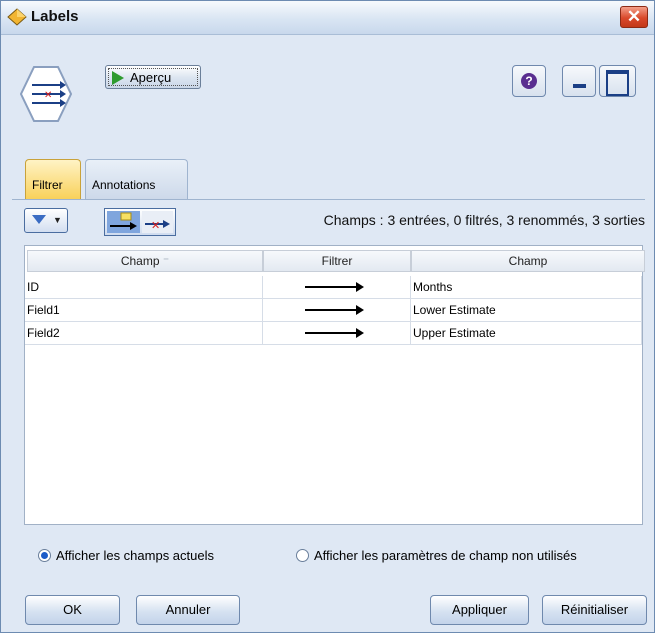  Describe the element at coordinates (327, 176) in the screenshot. I see `tab-strip: Filtrer Annotations` at that location.